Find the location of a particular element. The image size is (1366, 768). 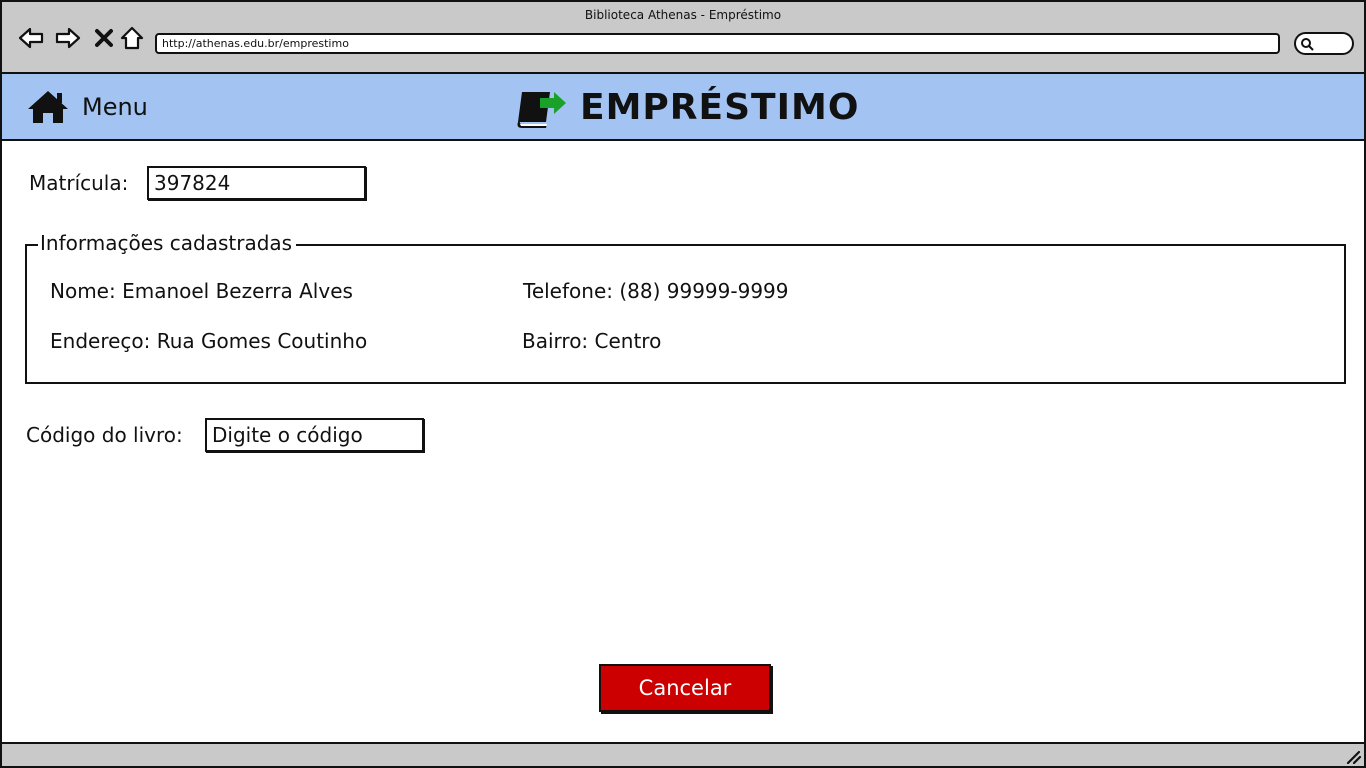

menu-label: Menu is located at coordinates (115, 107).